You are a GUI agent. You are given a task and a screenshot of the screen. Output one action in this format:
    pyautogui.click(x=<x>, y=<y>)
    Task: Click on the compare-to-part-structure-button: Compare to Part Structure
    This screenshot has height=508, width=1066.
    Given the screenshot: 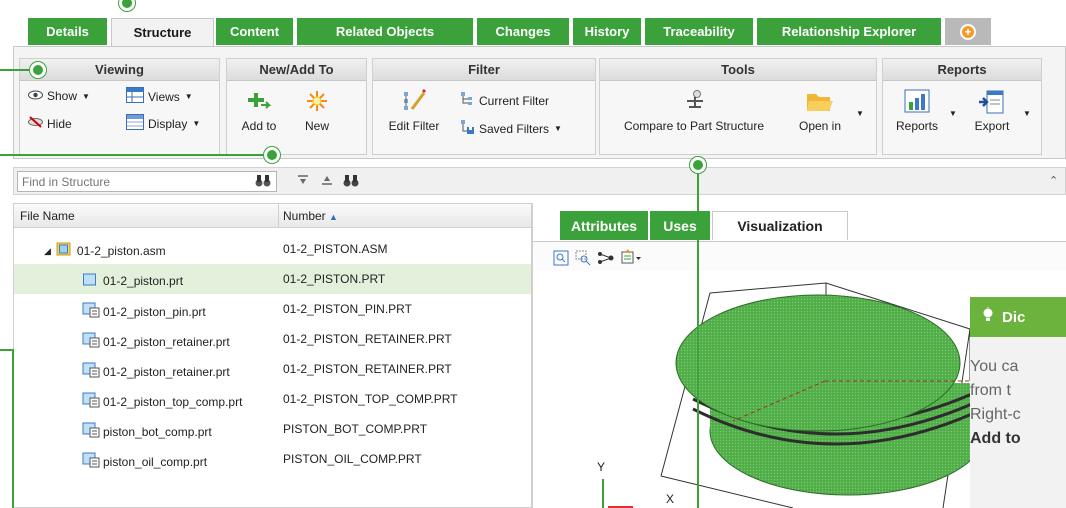 What is the action you would take?
    pyautogui.click(x=694, y=111)
    